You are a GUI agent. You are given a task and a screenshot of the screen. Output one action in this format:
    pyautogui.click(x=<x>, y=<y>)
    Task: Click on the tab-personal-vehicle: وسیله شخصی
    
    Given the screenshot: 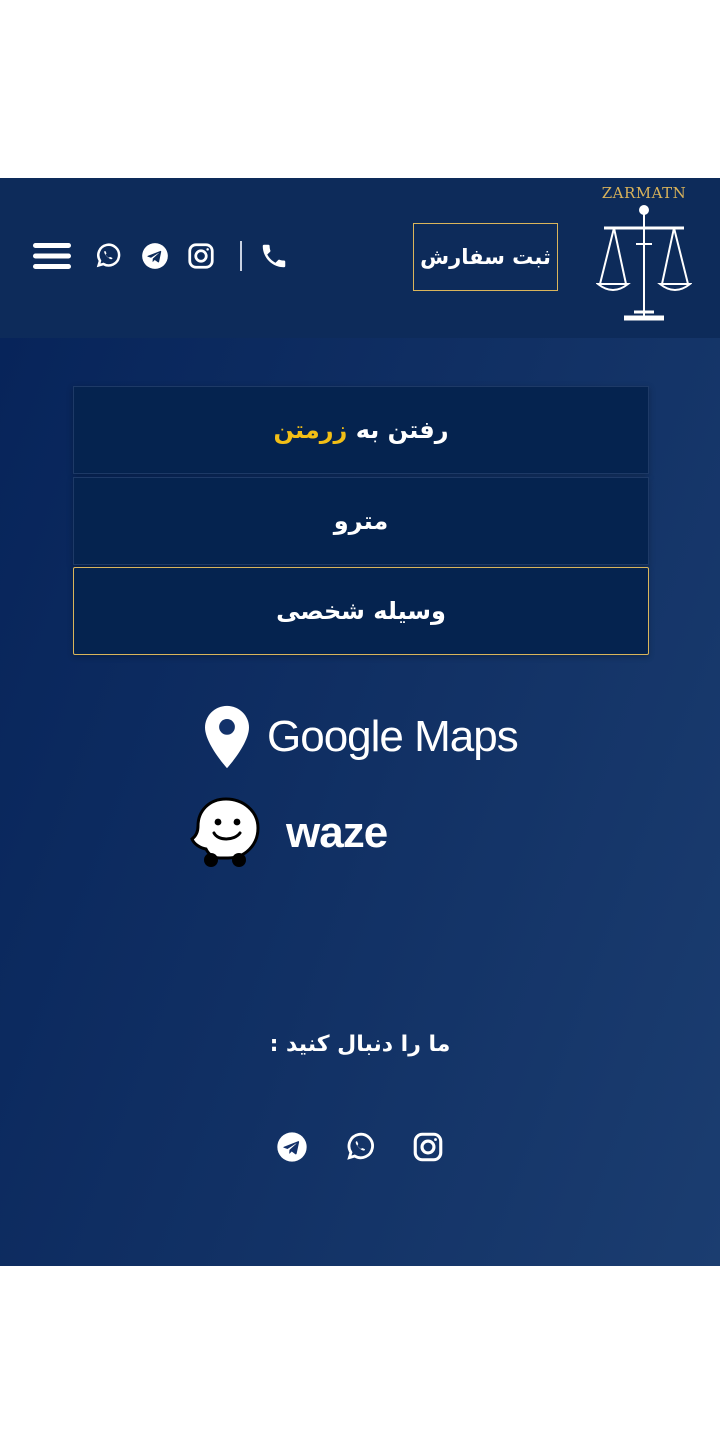 What is the action you would take?
    pyautogui.click(x=361, y=611)
    